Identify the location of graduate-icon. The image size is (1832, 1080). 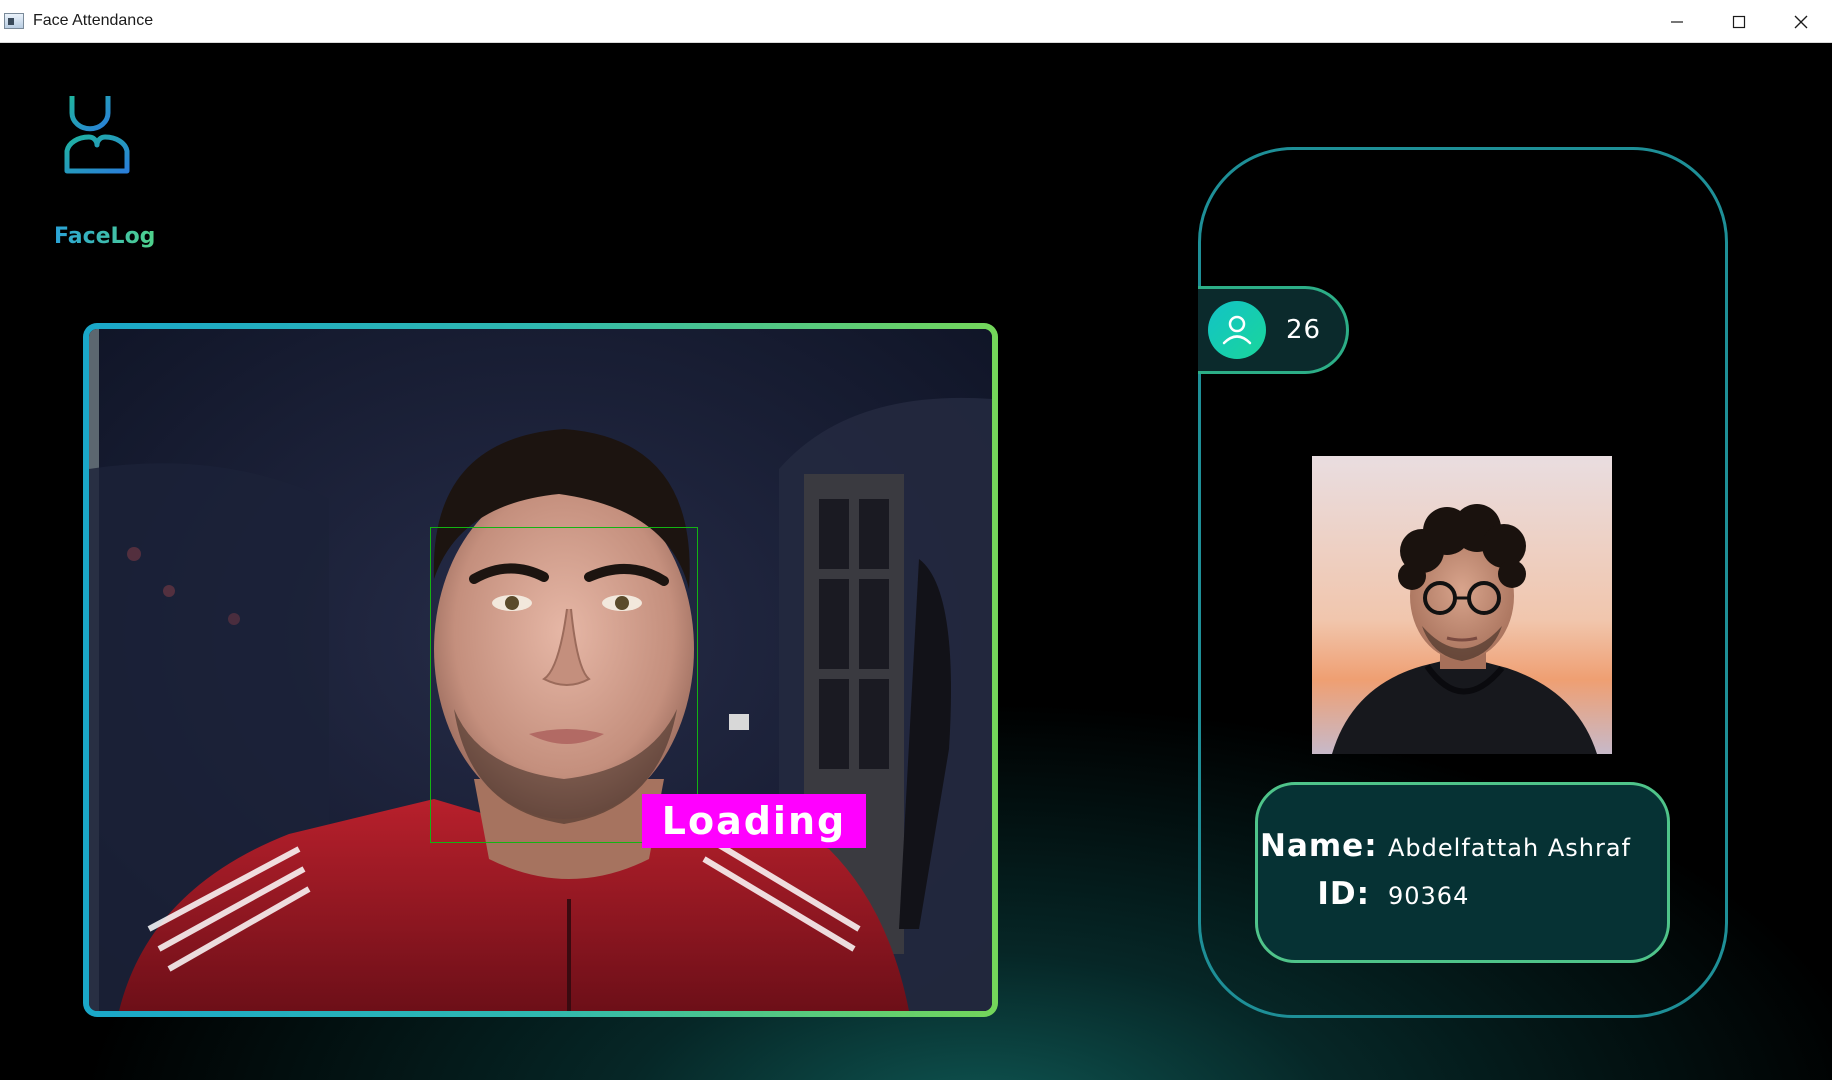
(97, 133).